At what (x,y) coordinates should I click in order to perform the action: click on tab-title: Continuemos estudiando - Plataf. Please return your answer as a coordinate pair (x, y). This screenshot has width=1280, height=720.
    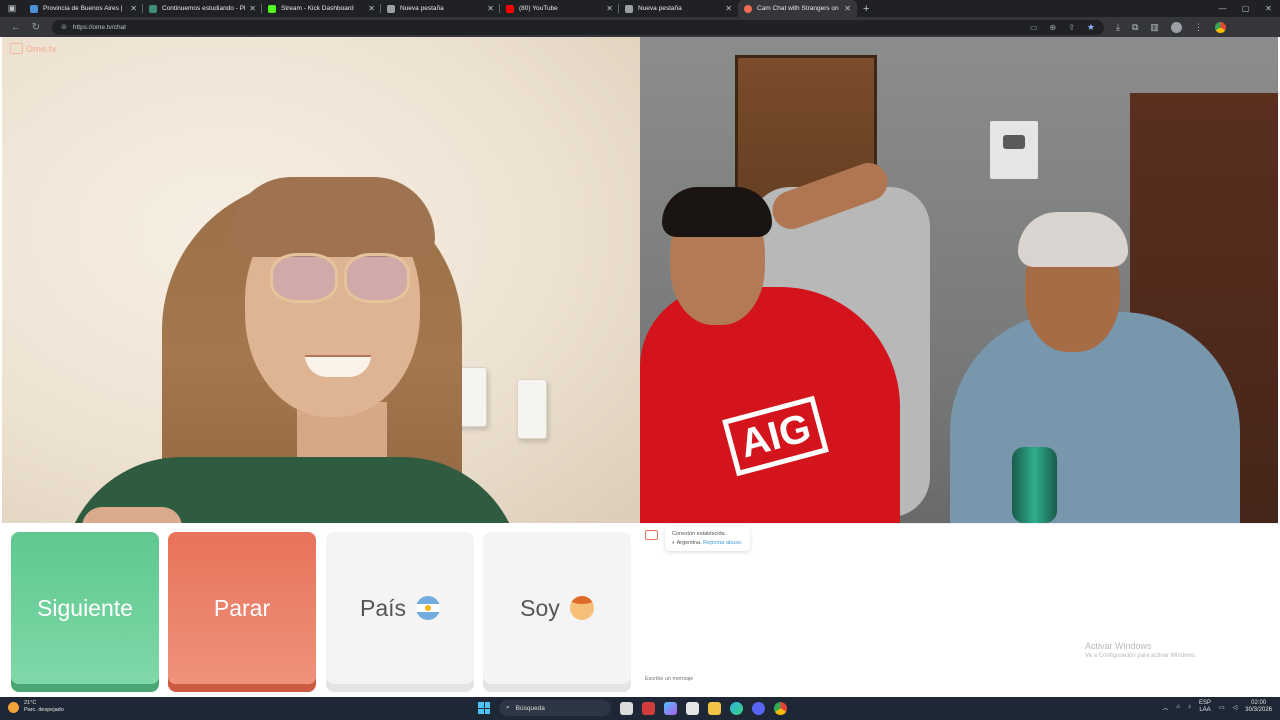
    Looking at the image, I should click on (204, 8).